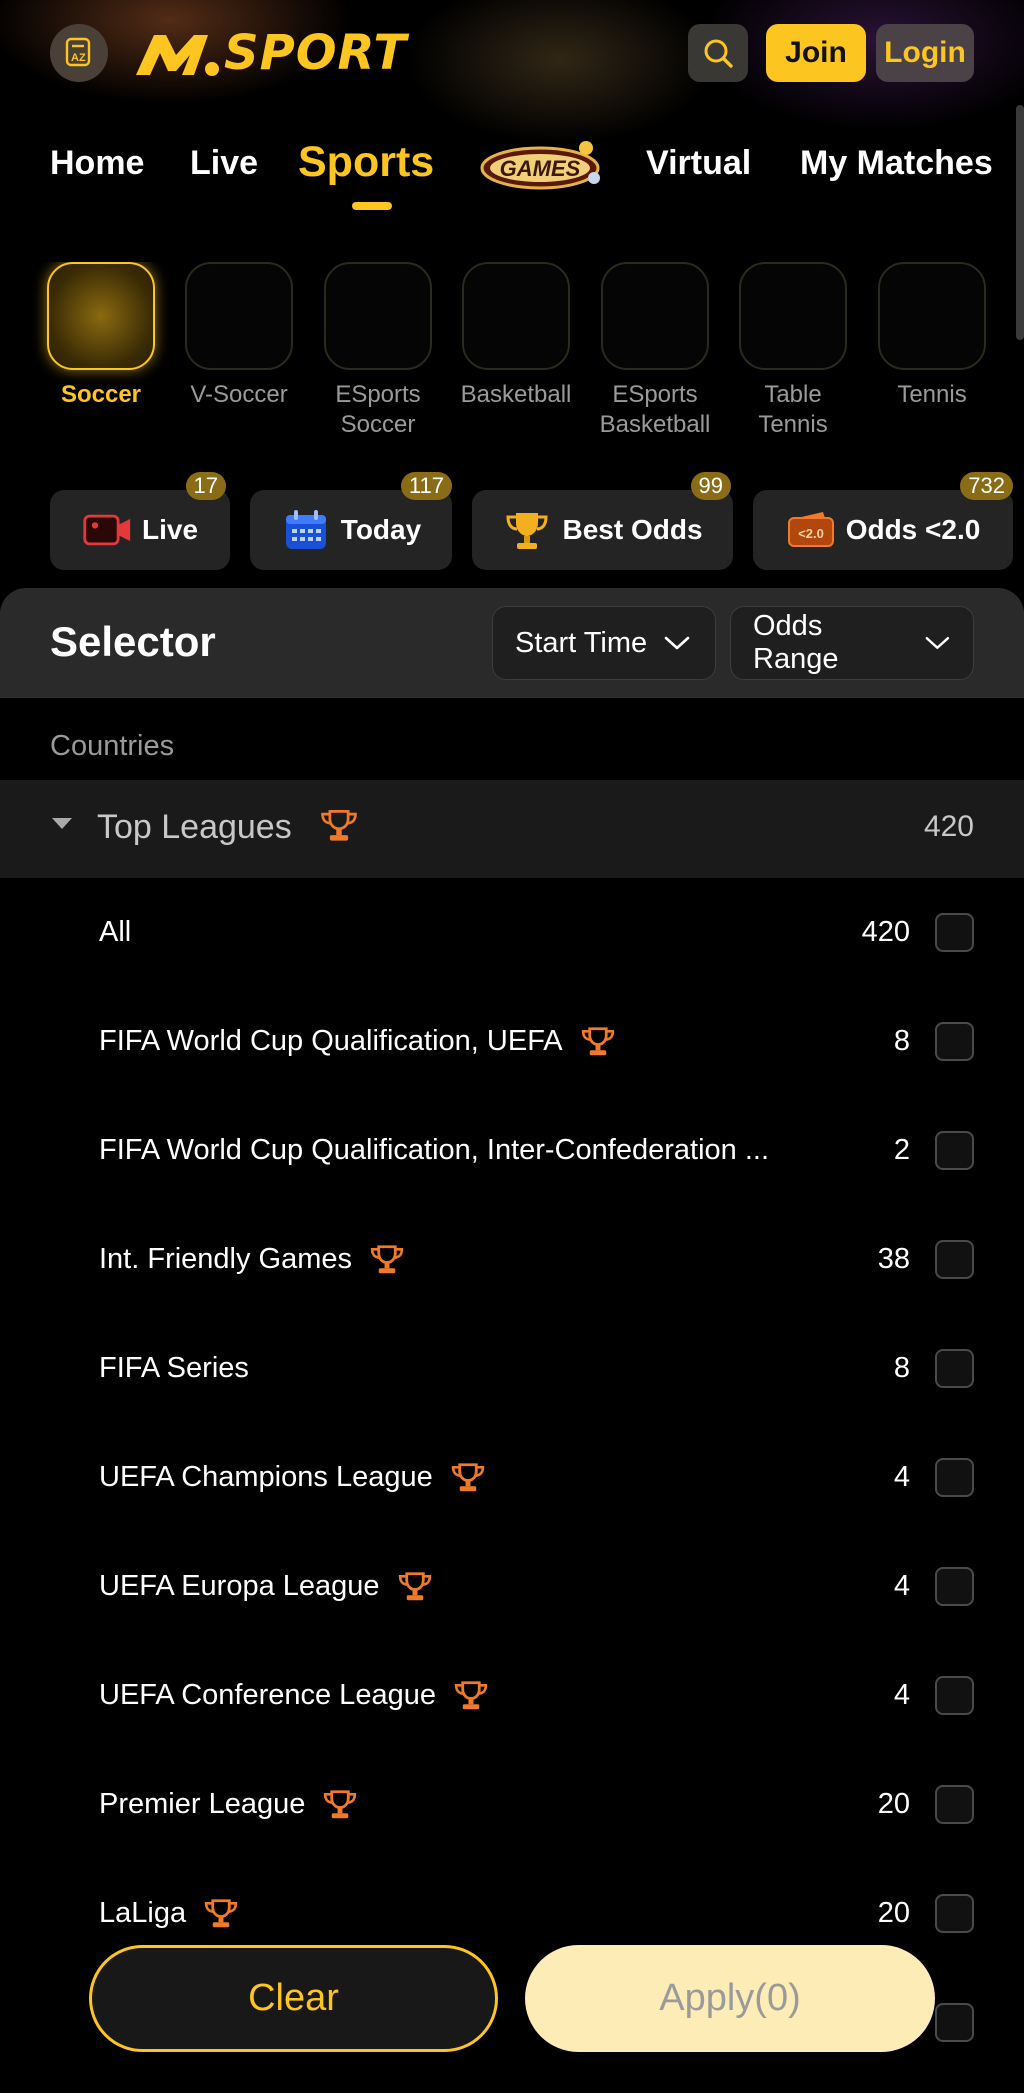 The width and height of the screenshot is (1024, 2093). Describe the element at coordinates (512, 1586) in the screenshot. I see `league-row: UEFA Europa League 4` at that location.